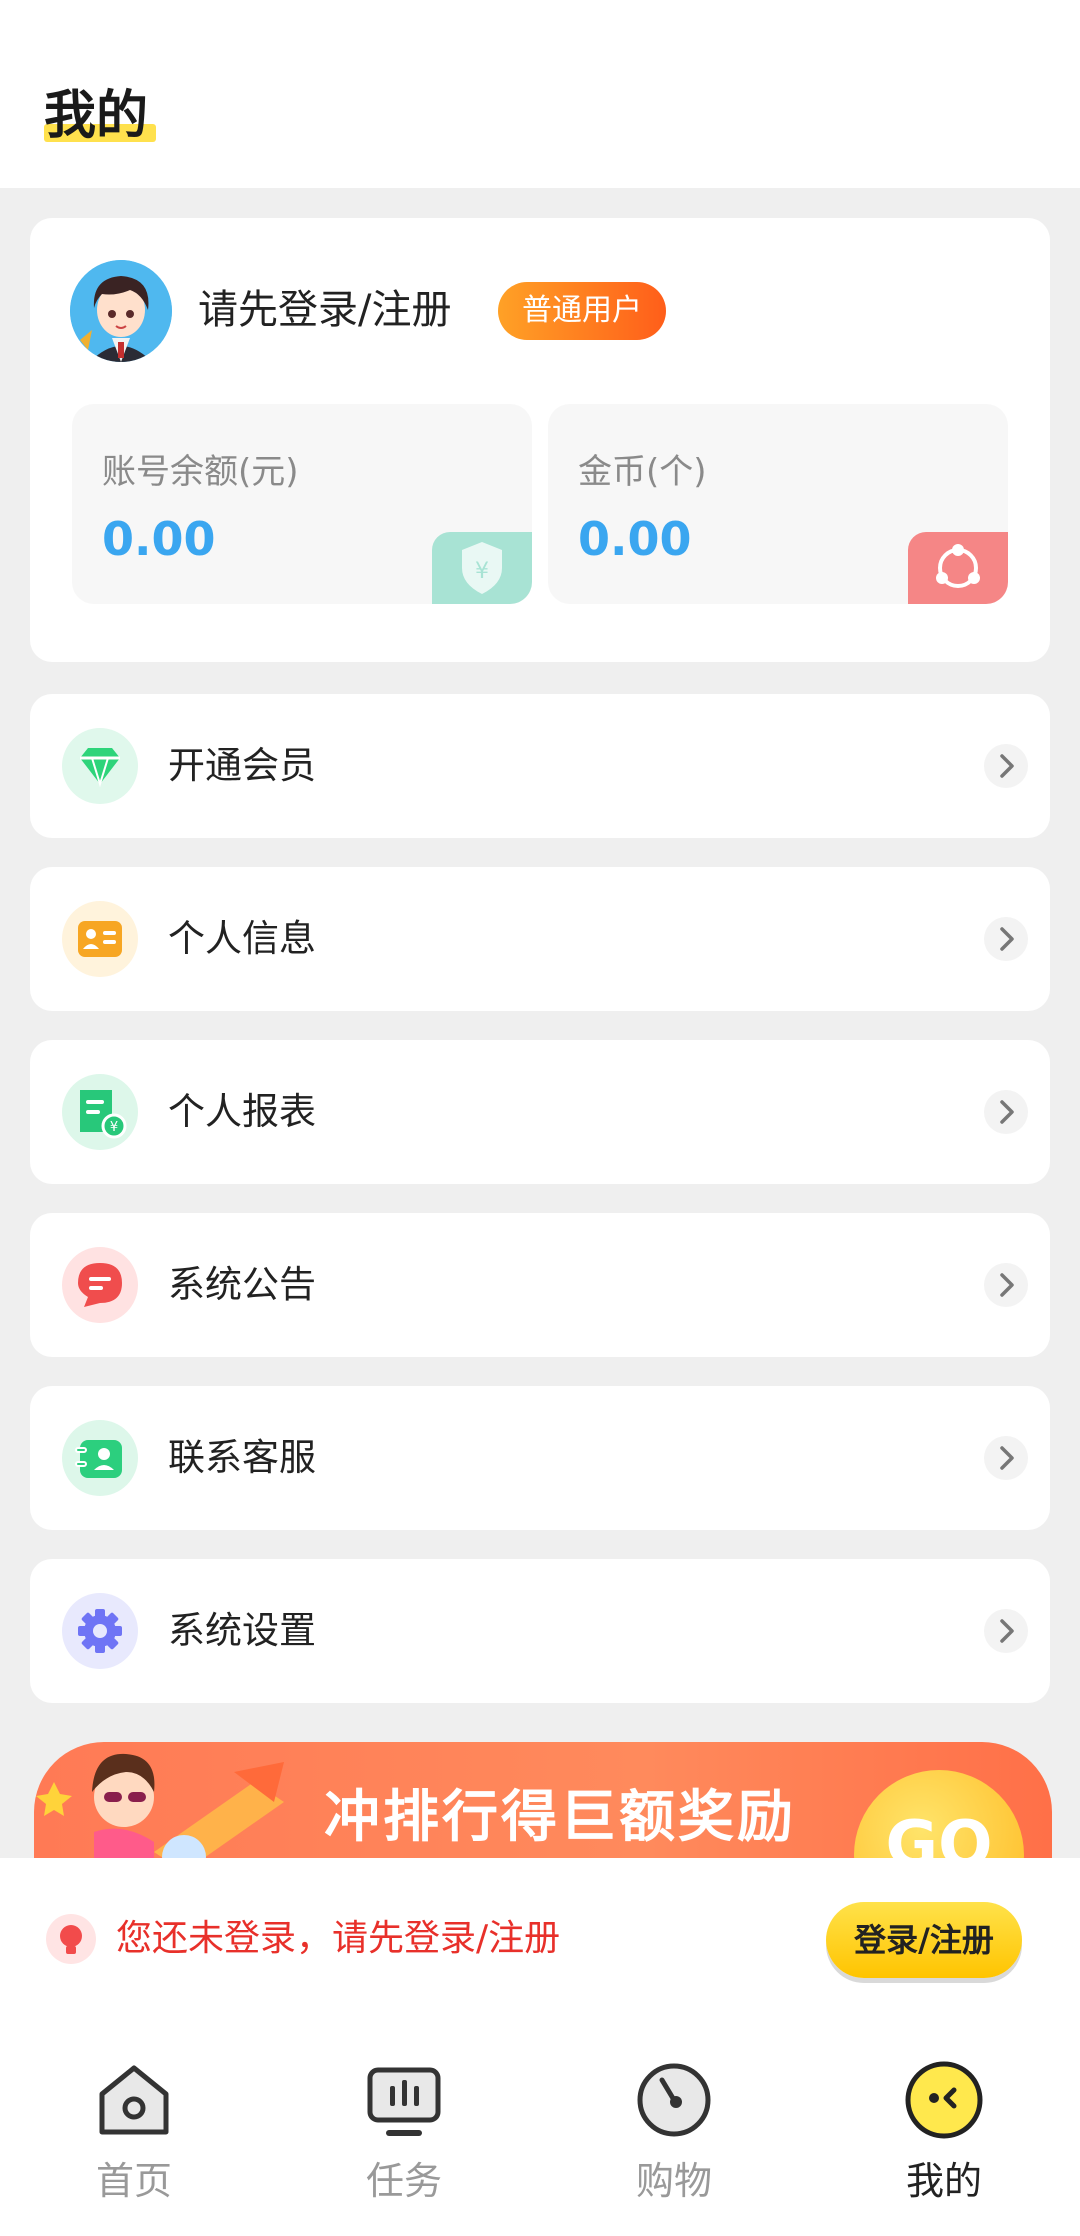  I want to click on coins-icon, so click(958, 568).